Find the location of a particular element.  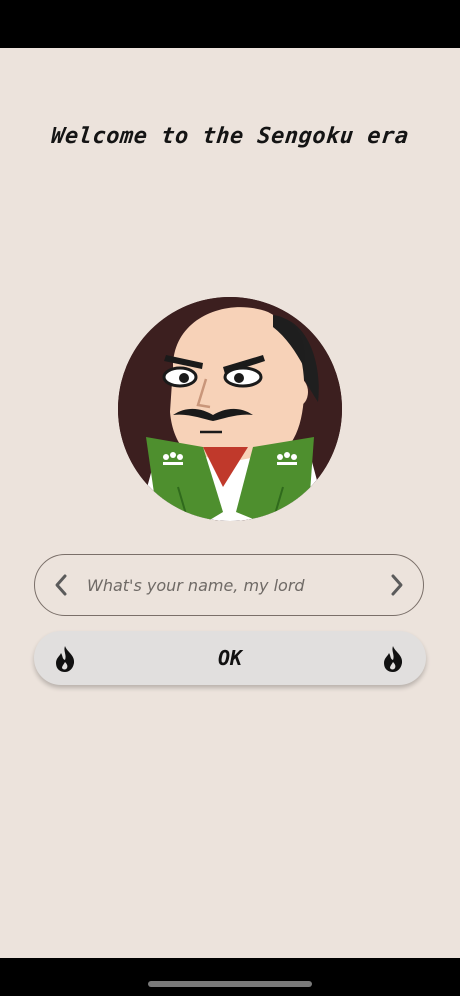

name-field is located at coordinates (229, 585).